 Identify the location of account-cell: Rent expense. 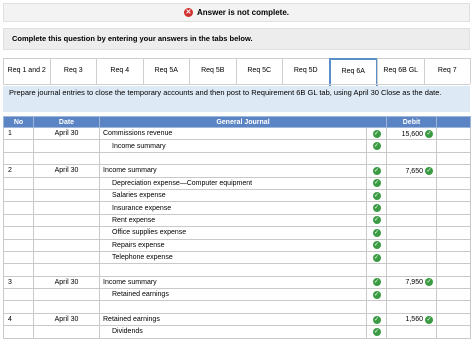
(233, 220).